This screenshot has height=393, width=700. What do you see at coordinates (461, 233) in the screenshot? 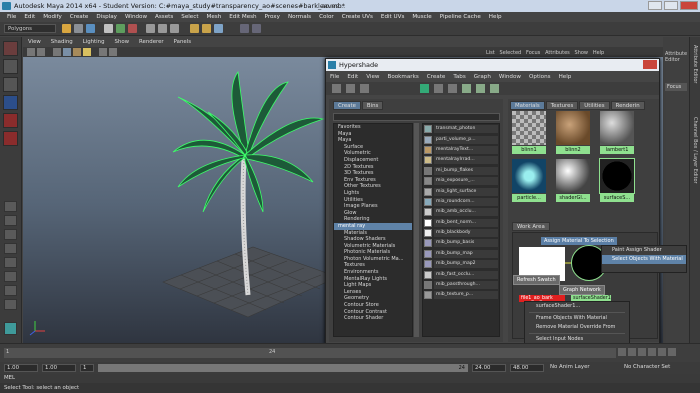
I see `node-list-item: mib_blackbody` at bounding box center [461, 233].